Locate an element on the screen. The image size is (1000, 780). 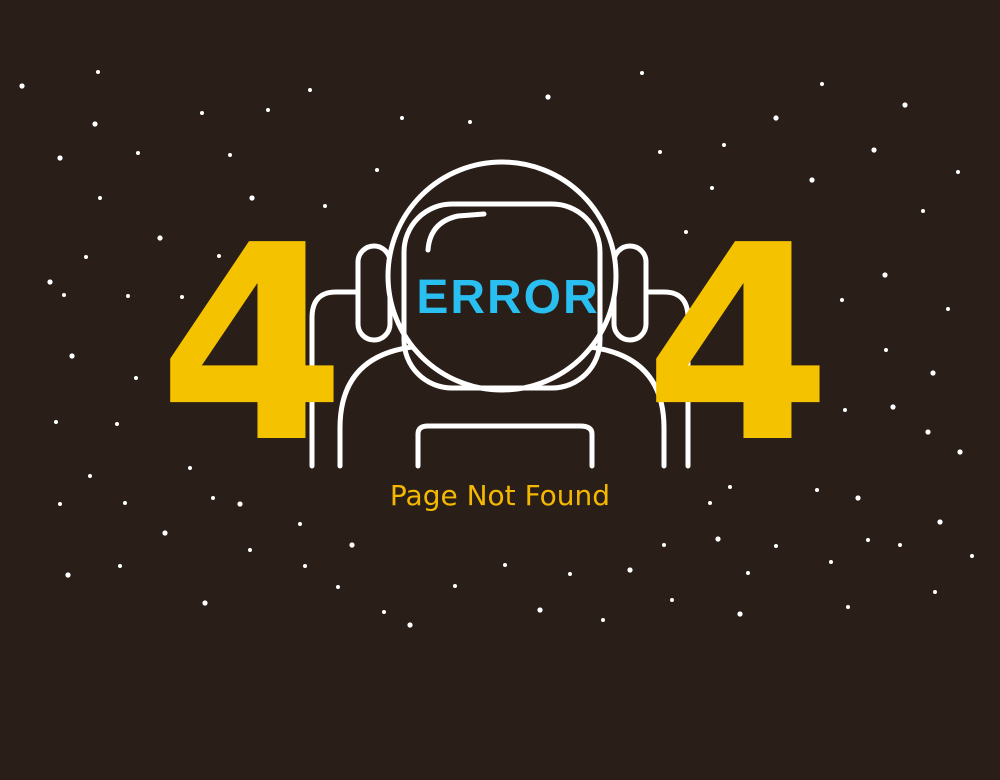
left-digit-4: 4 is located at coordinates (252, 344).